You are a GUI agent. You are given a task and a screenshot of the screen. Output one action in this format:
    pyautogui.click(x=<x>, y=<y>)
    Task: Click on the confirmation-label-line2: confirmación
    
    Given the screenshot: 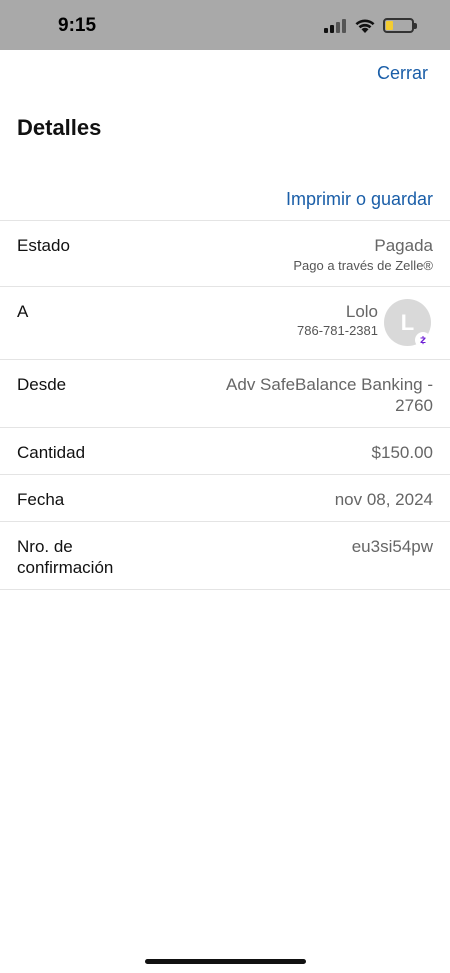 What is the action you would take?
    pyautogui.click(x=65, y=567)
    